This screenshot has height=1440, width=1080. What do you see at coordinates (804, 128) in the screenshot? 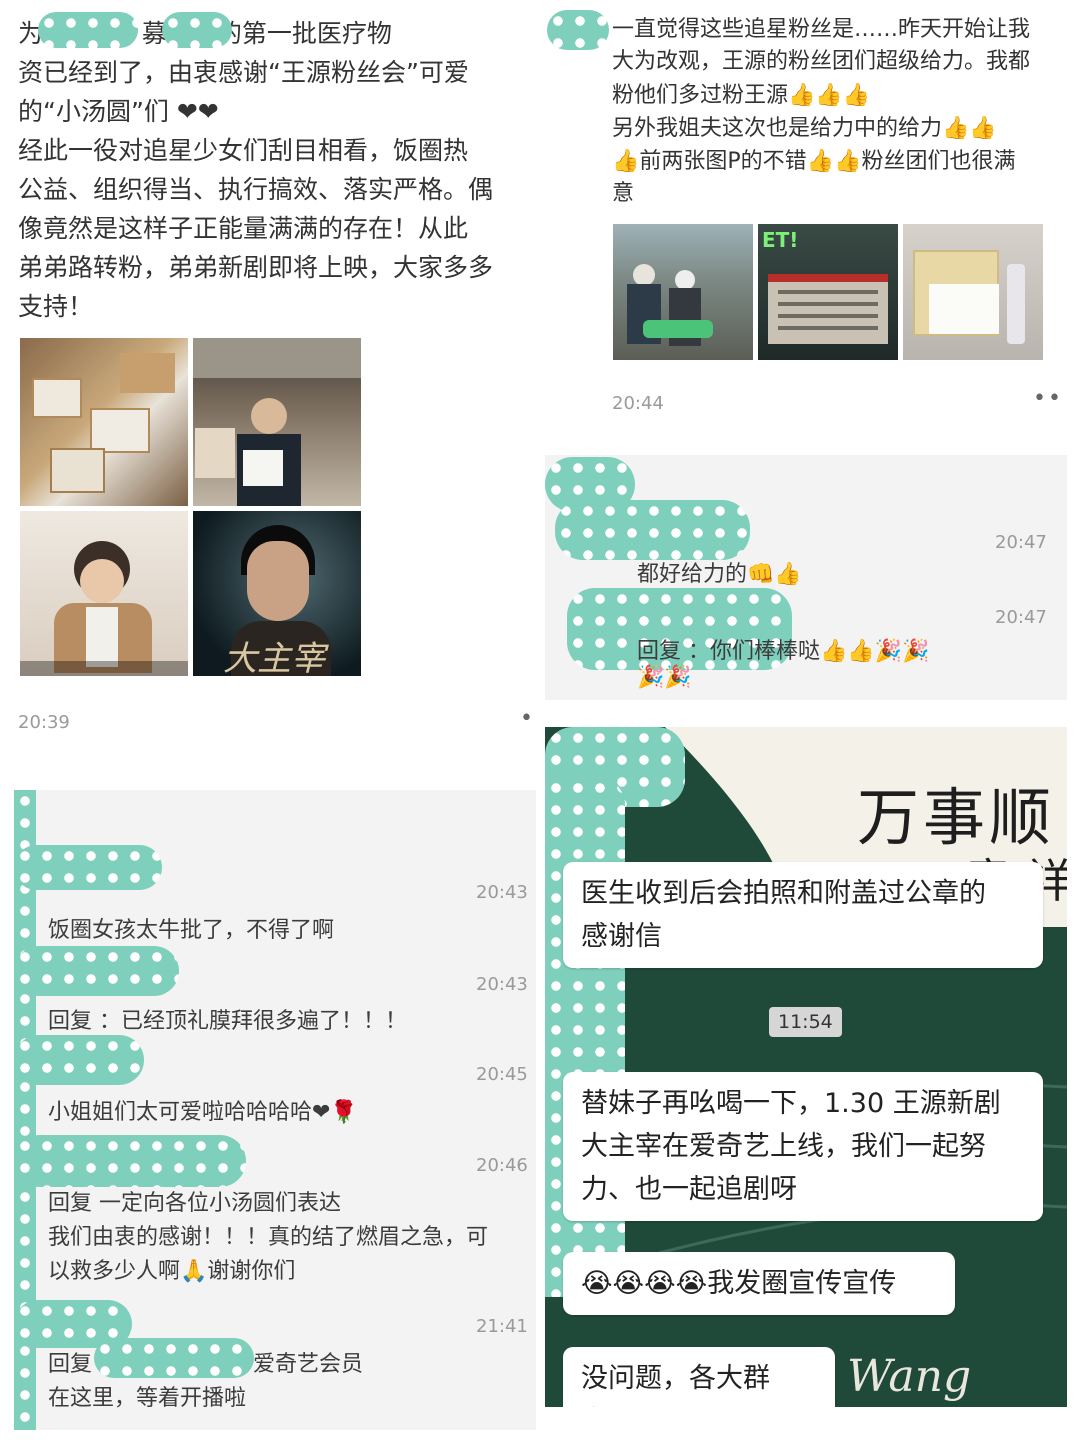
I see `post-line: 另外我姐夫这次也是给力中的给力👍👍` at bounding box center [804, 128].